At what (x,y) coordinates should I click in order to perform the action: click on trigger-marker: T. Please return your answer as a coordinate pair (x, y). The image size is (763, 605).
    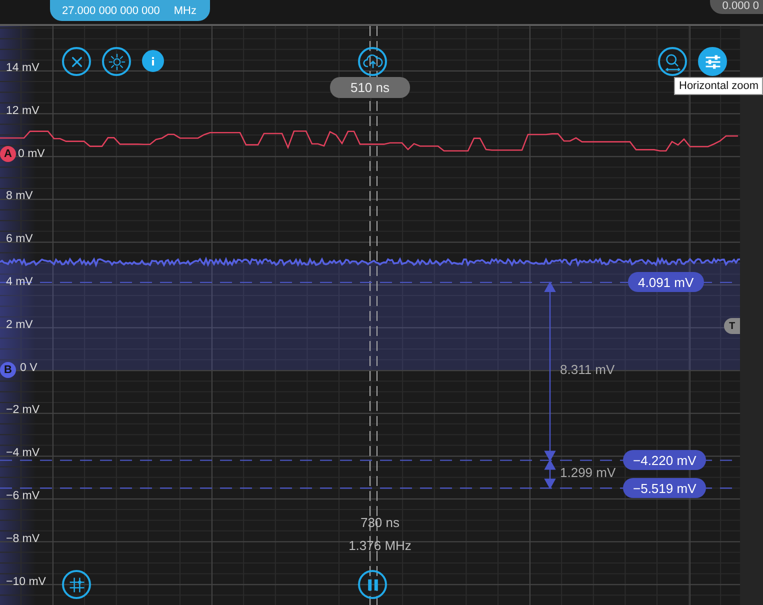
    Looking at the image, I should click on (732, 326).